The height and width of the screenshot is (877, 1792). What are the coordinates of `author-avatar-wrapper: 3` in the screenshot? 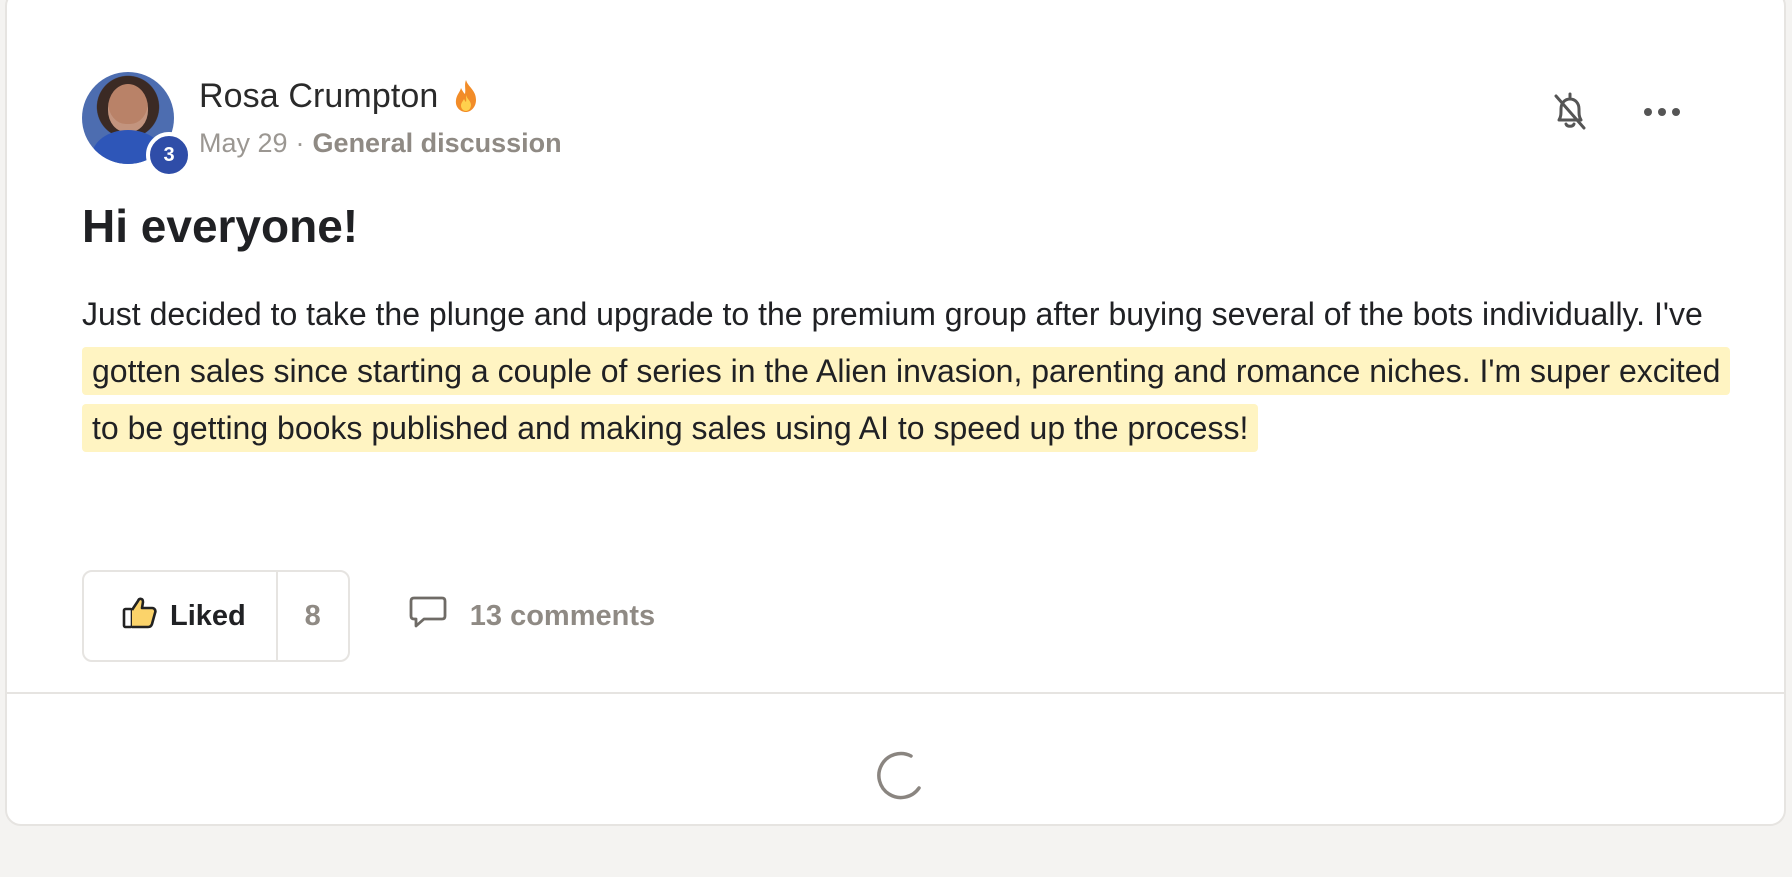 It's located at (137, 125).